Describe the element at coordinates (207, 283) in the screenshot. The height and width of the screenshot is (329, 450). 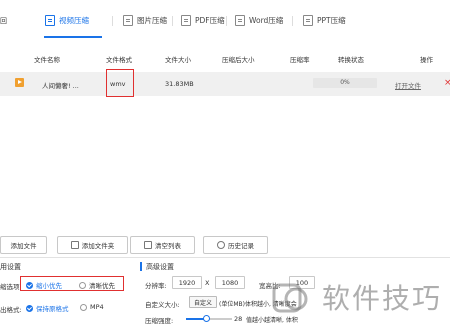
I see `resolution-times: X` at that location.